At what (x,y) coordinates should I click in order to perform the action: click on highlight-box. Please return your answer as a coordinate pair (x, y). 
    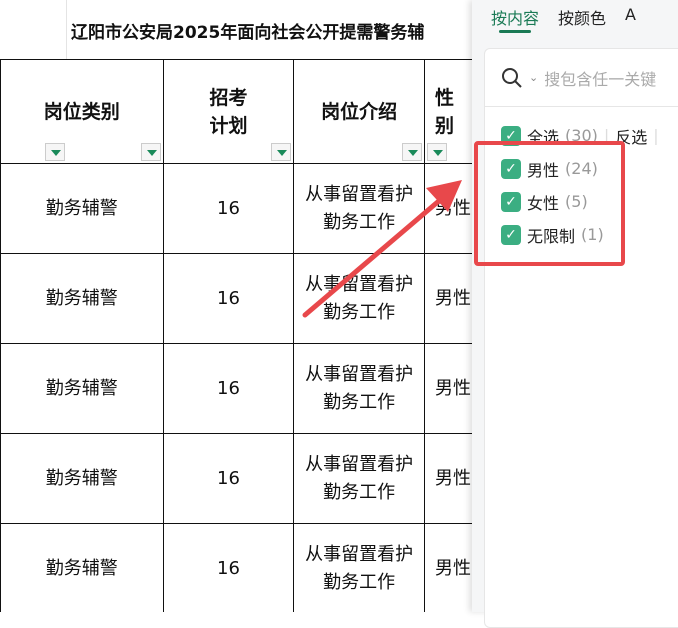
    Looking at the image, I should click on (549, 203).